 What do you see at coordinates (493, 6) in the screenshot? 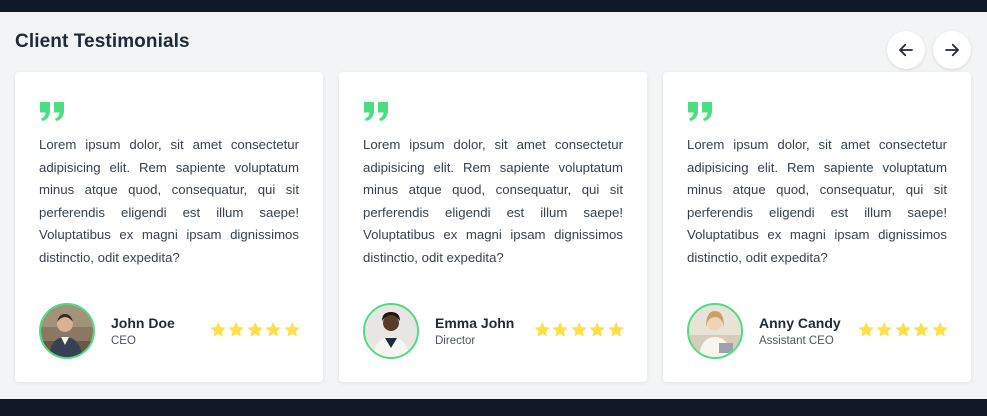
I see `top-bar` at bounding box center [493, 6].